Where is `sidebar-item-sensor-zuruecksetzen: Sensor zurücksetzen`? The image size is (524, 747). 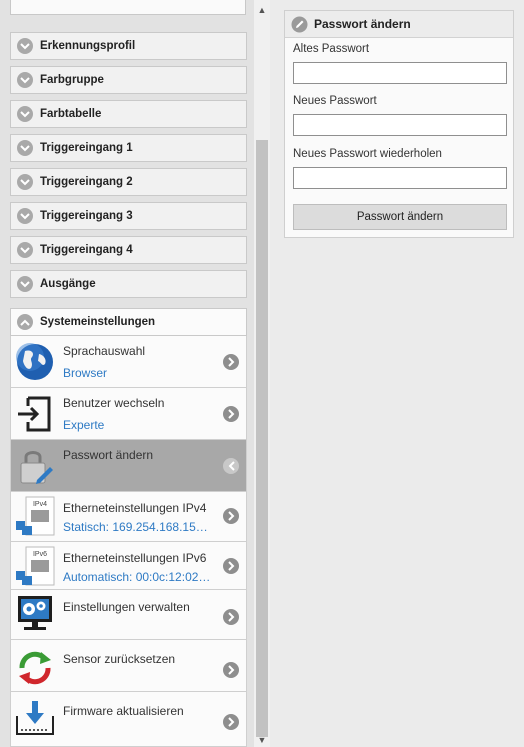
sidebar-item-sensor-zuruecksetzen: Sensor zurücksetzen is located at coordinates (128, 666).